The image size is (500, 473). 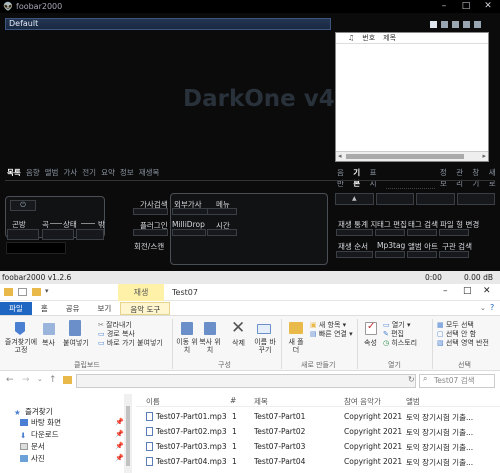 I want to click on delete-button: 삭제, so click(x=238, y=343).